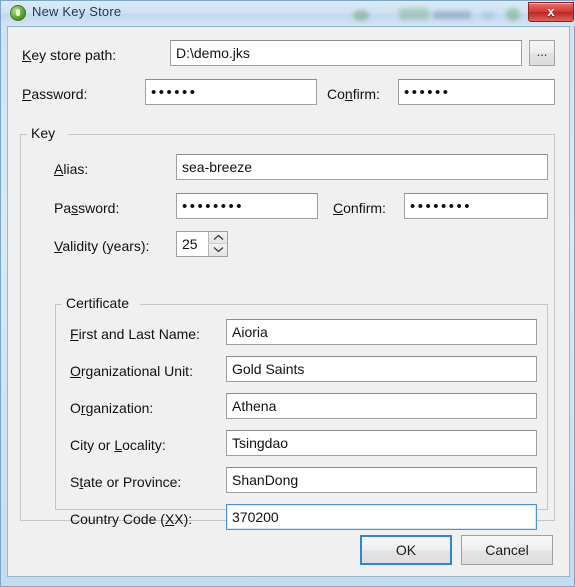 Image resolution: width=575 pixels, height=587 pixels. Describe the element at coordinates (476, 92) in the screenshot. I see `keystore-confirm-input: ••••••` at that location.